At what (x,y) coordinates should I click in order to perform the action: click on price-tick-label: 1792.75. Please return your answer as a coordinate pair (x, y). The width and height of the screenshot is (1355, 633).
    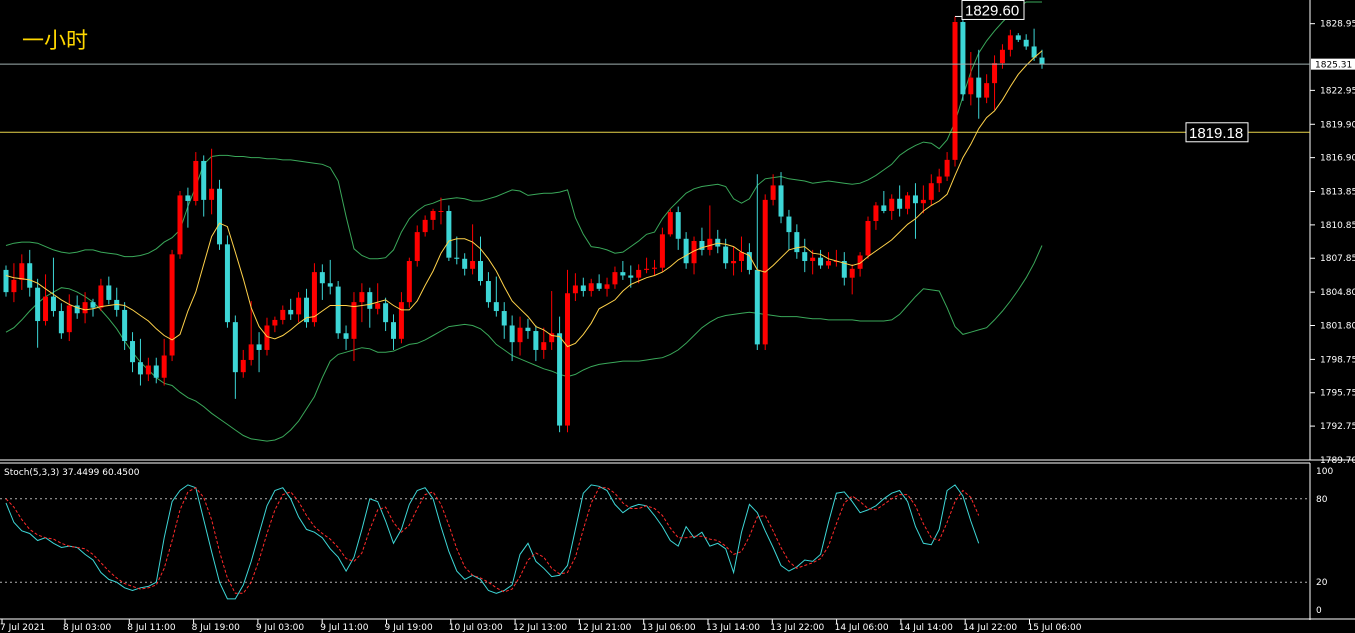
    Looking at the image, I should click on (1337, 427).